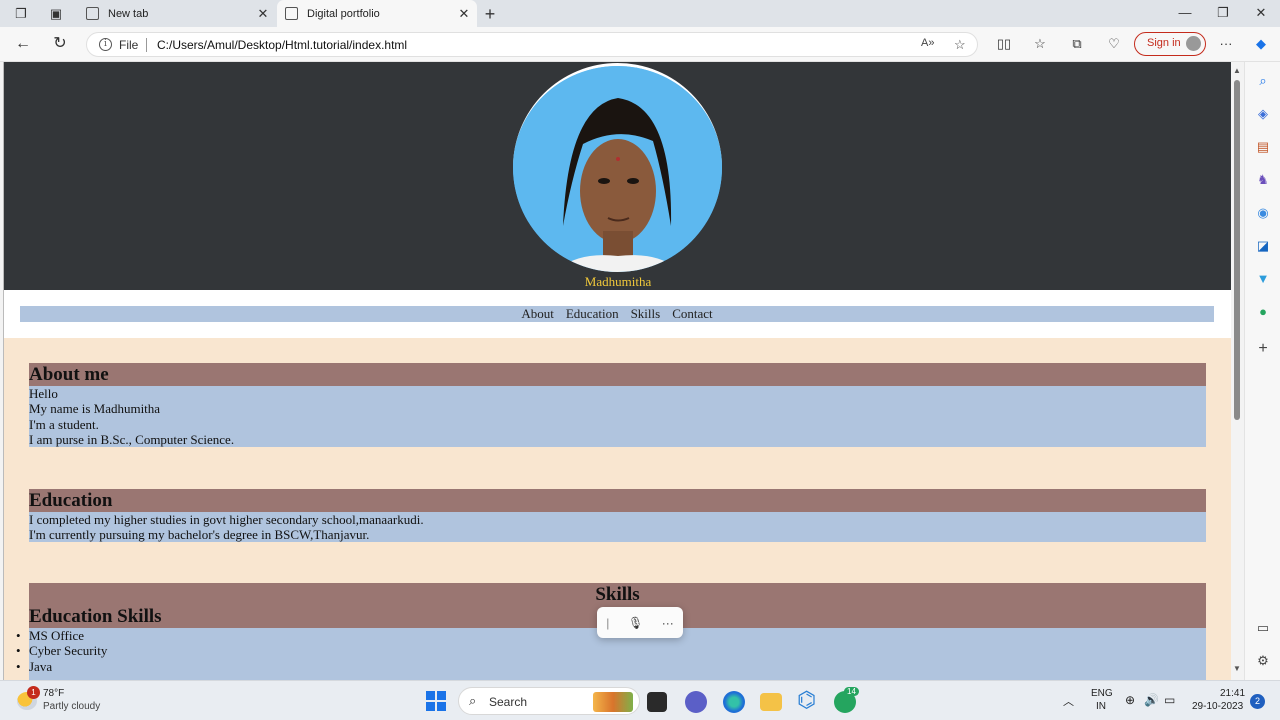  I want to click on whatsapp-badge: 14, so click(851, 691).